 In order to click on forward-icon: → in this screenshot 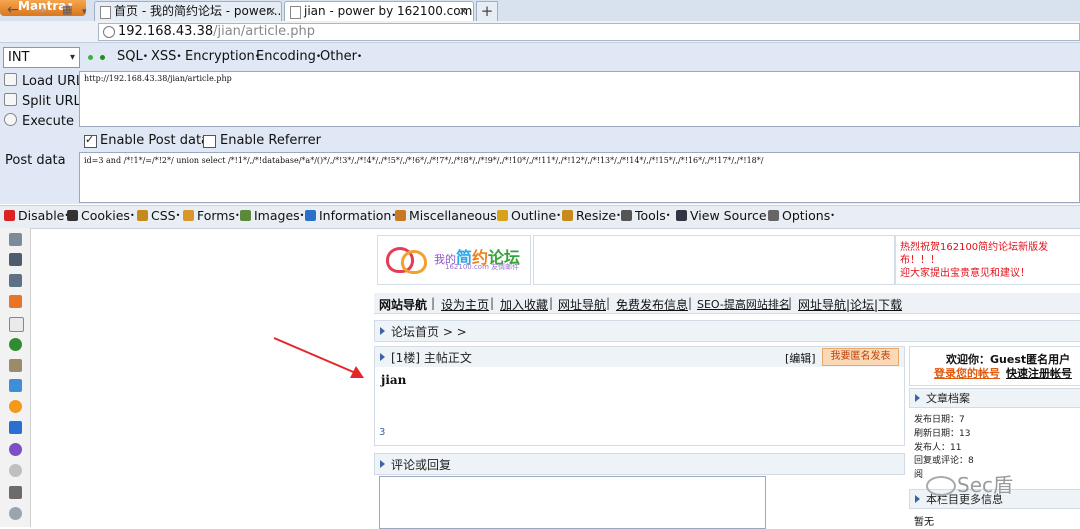, I will do `click(40, 10)`.